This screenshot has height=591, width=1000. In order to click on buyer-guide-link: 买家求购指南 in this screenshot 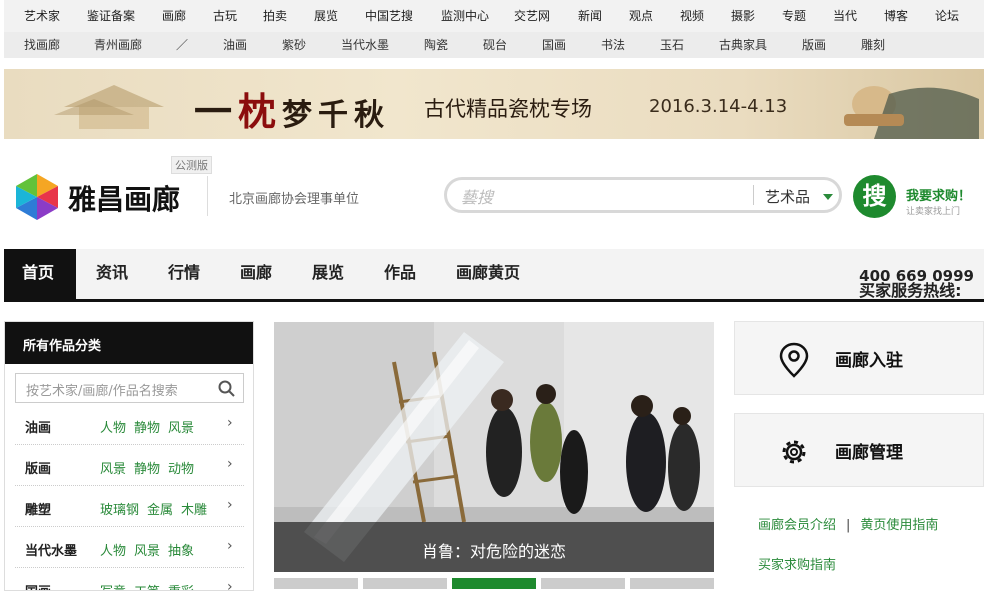, I will do `click(797, 565)`.